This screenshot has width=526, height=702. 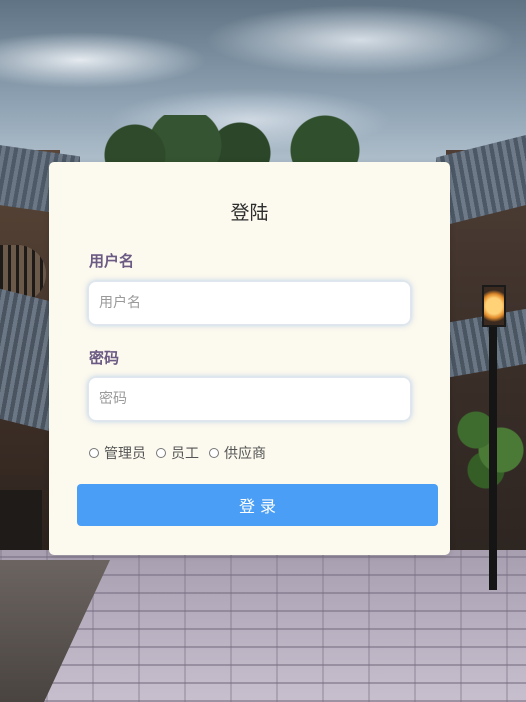 I want to click on username-input, so click(x=249, y=303).